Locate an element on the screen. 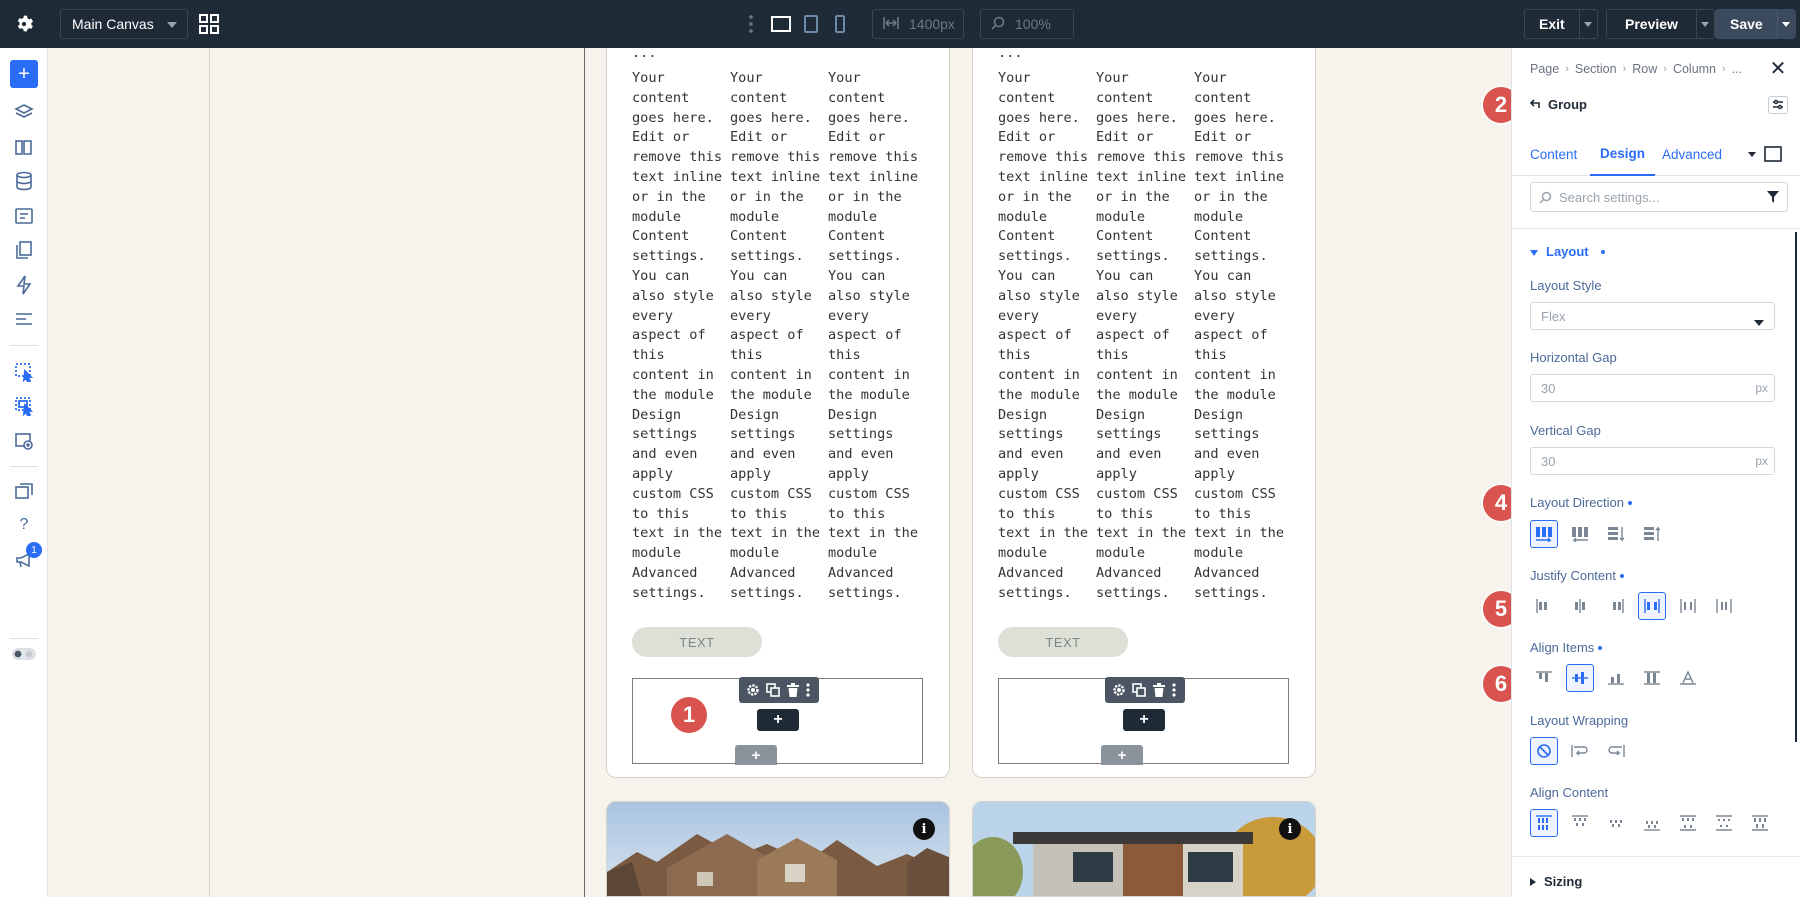 The image size is (1800, 897). align-content-start-icon is located at coordinates (1544, 823).